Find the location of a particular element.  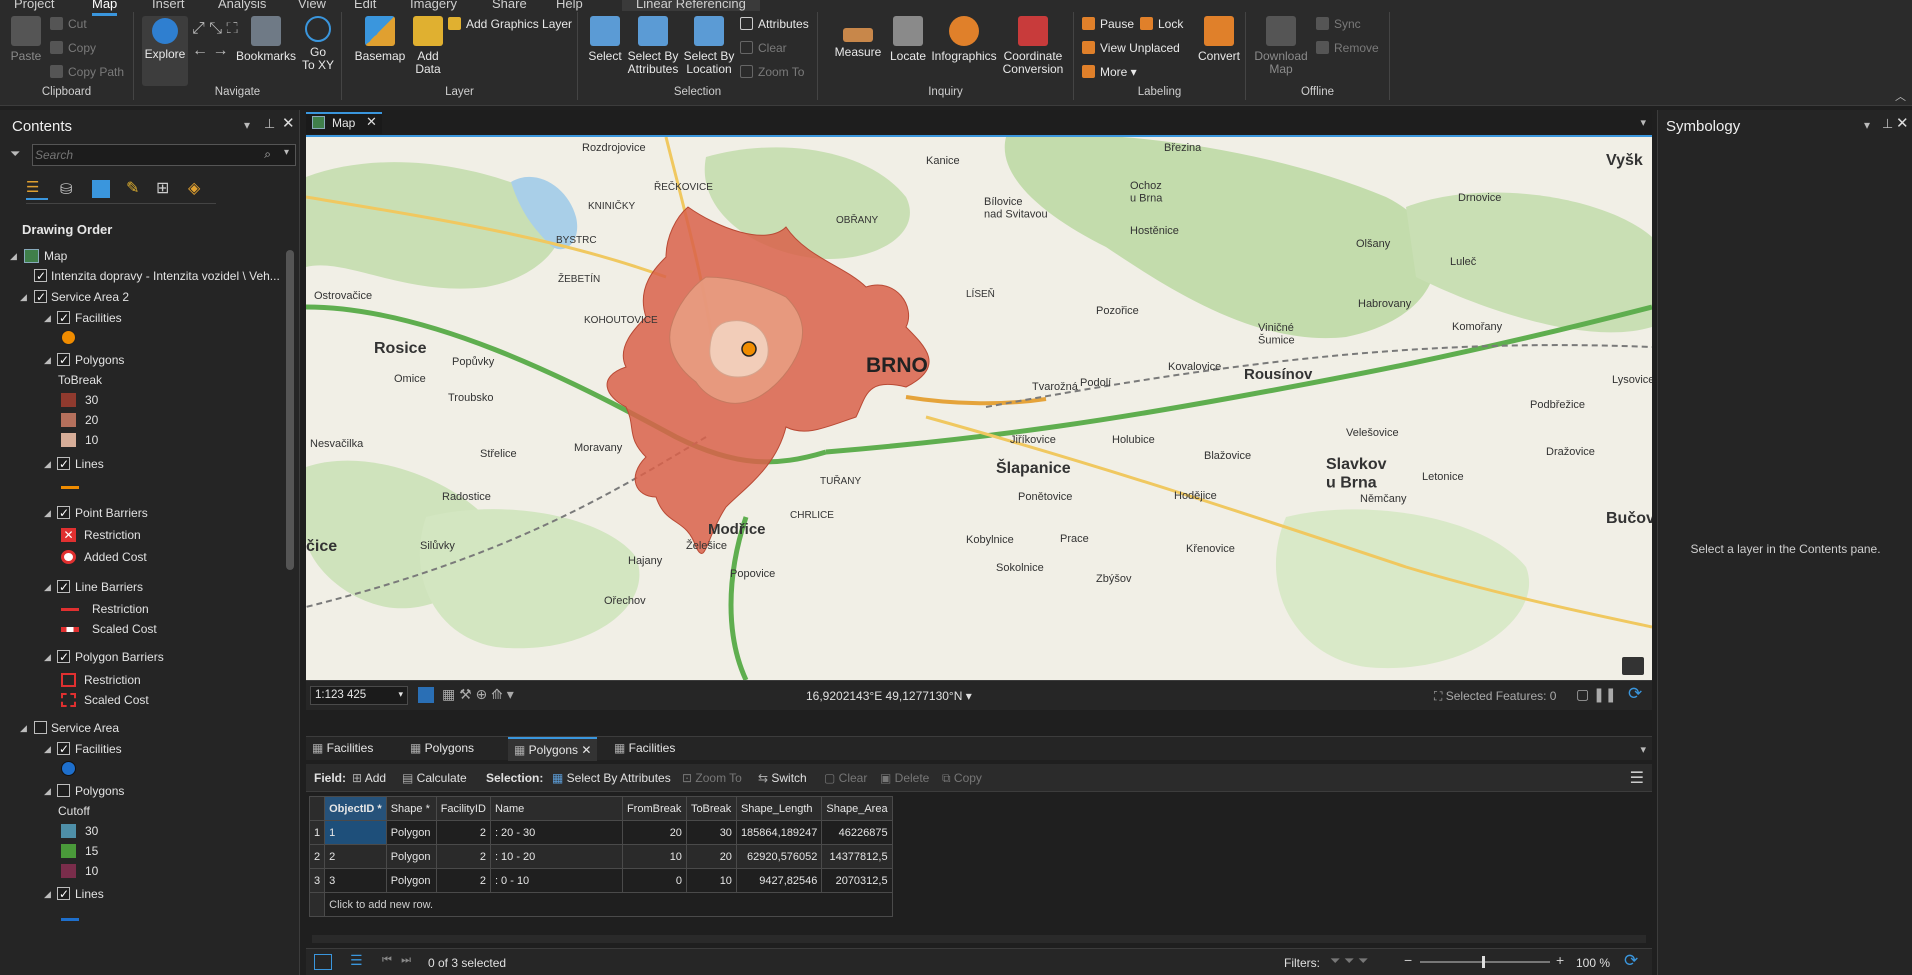

remove-button: Remove is located at coordinates (1347, 48).